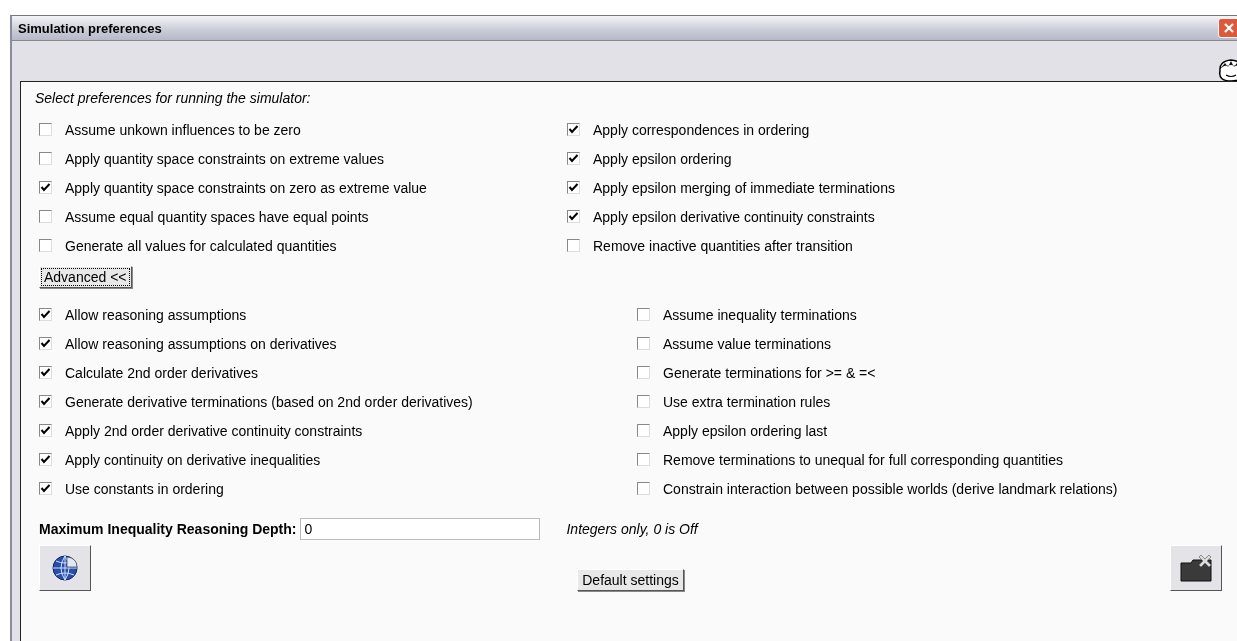 This screenshot has height=641, width=1237. I want to click on checkbox-option: Assume equal quantity spaces have equal points, so click(299, 216).